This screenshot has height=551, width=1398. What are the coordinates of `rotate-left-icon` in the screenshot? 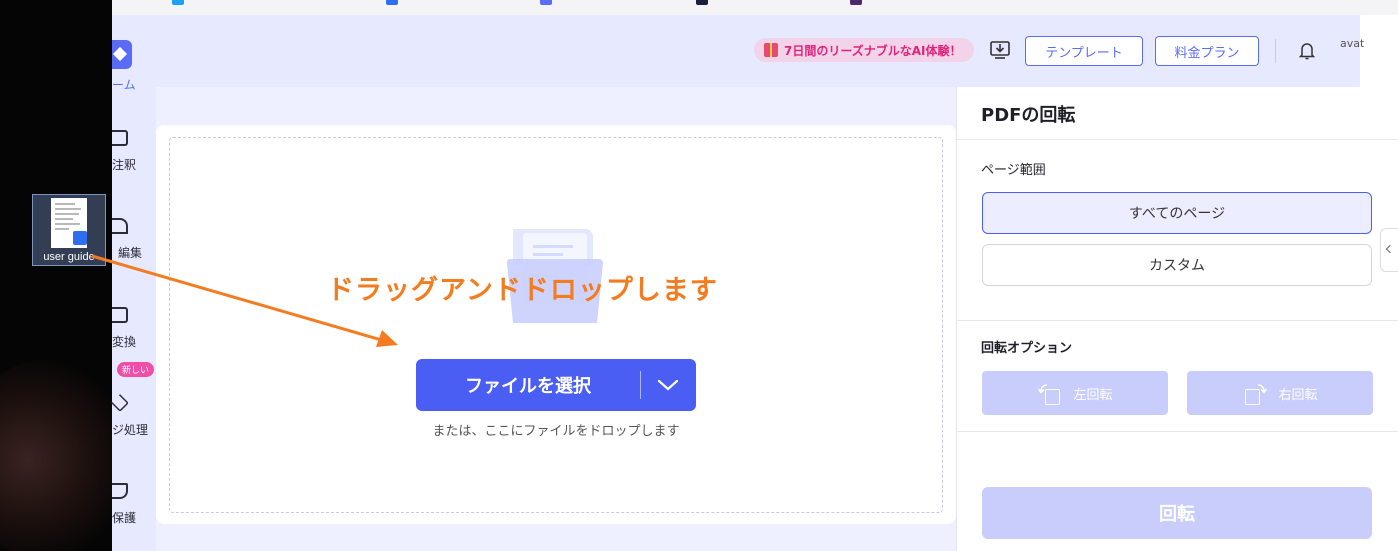 It's located at (1051, 393).